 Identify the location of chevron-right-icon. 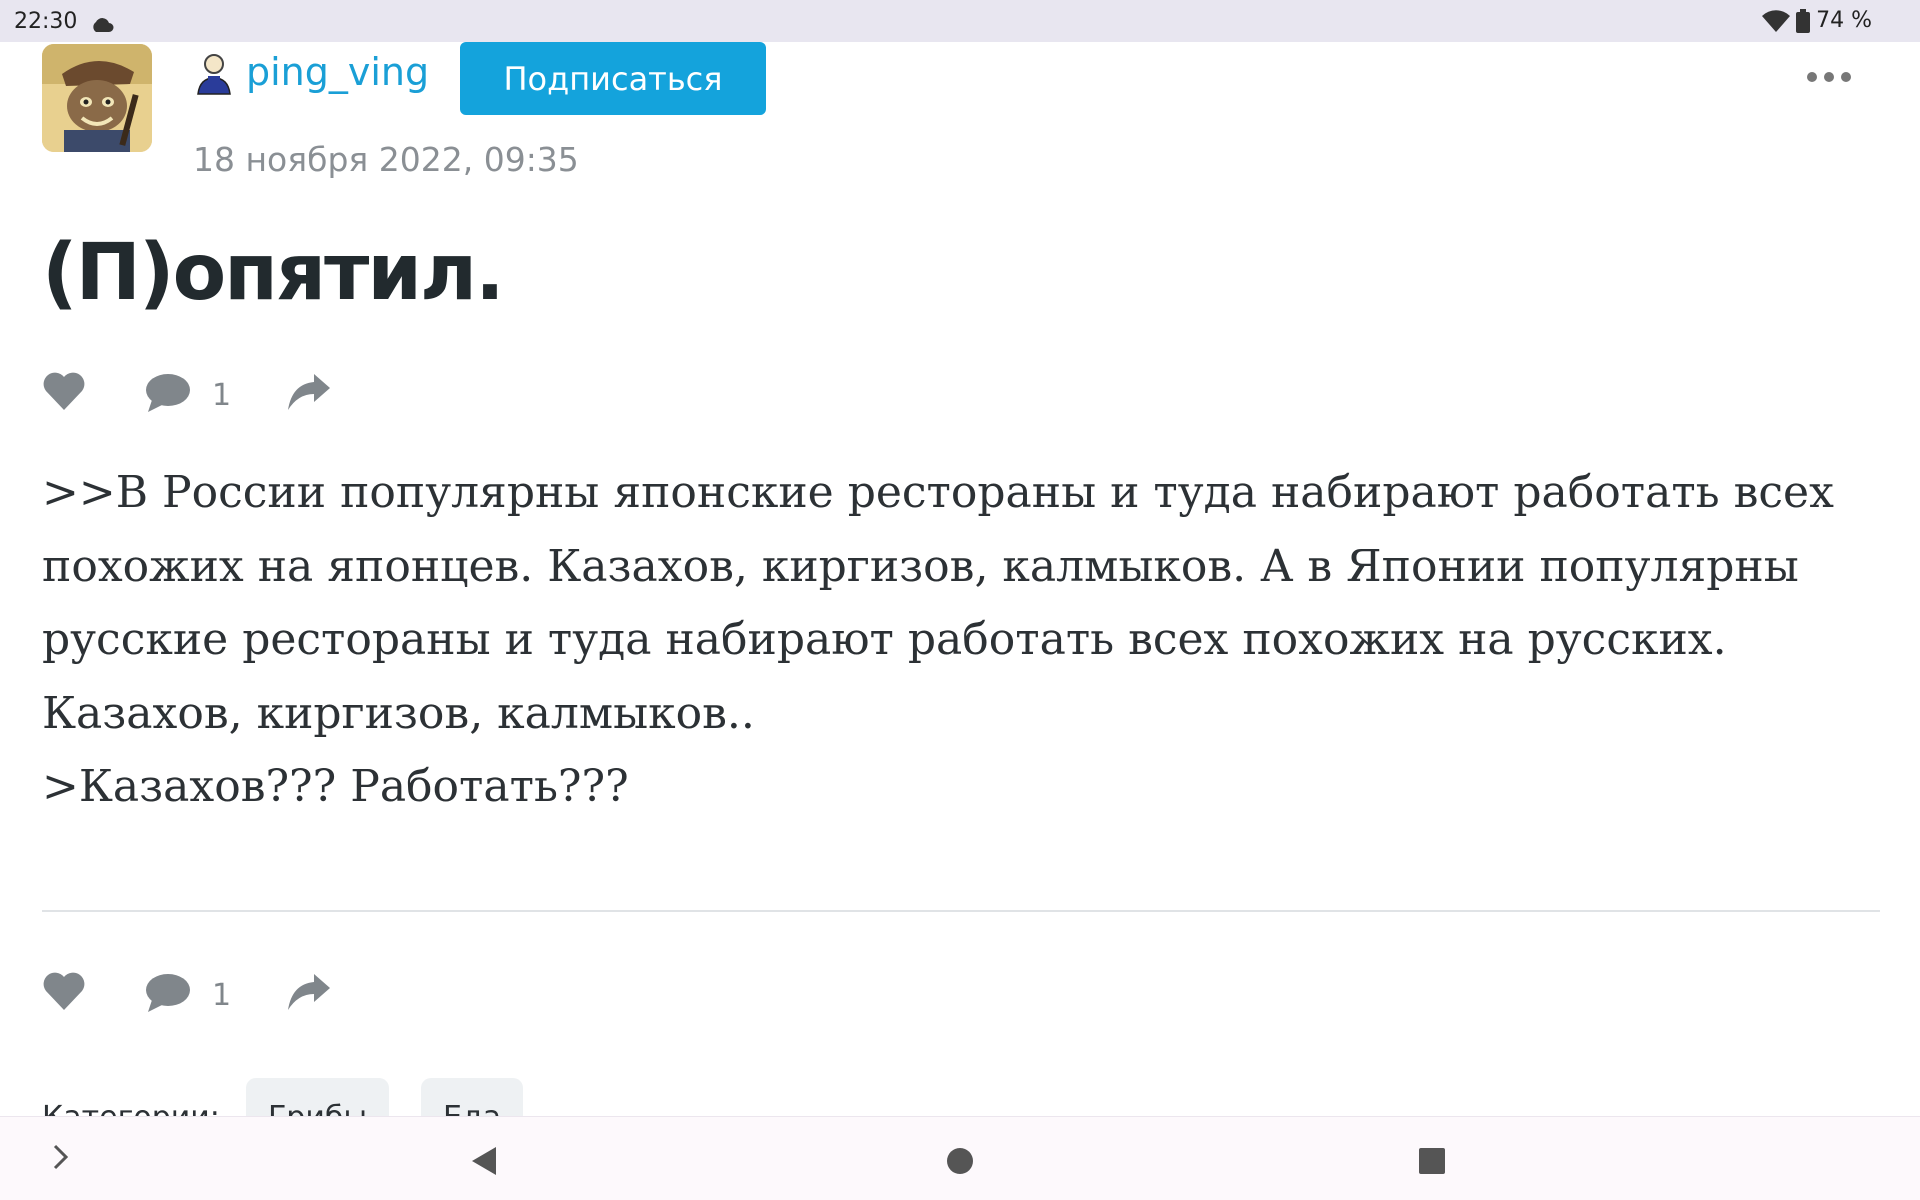
(61, 1159).